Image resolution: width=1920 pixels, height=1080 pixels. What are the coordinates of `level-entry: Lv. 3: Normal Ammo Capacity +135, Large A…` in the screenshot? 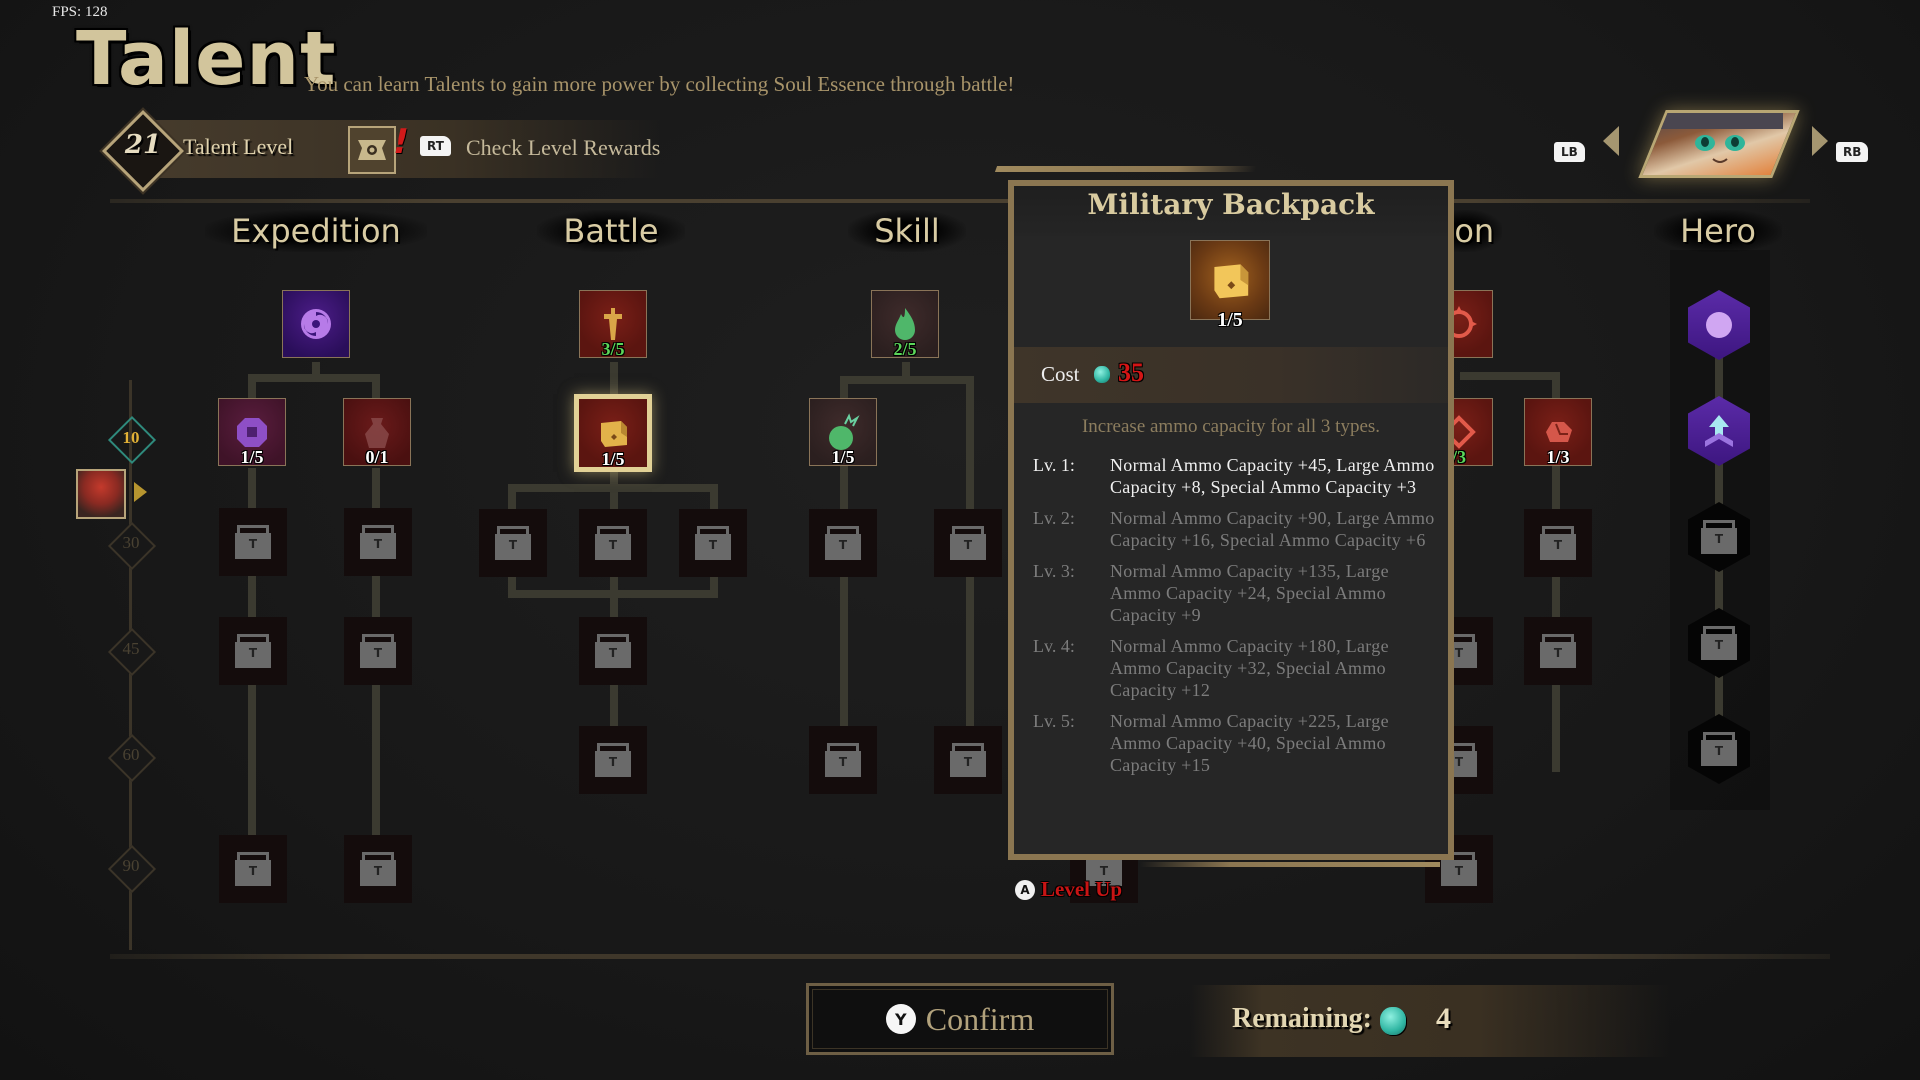 It's located at (1238, 593).